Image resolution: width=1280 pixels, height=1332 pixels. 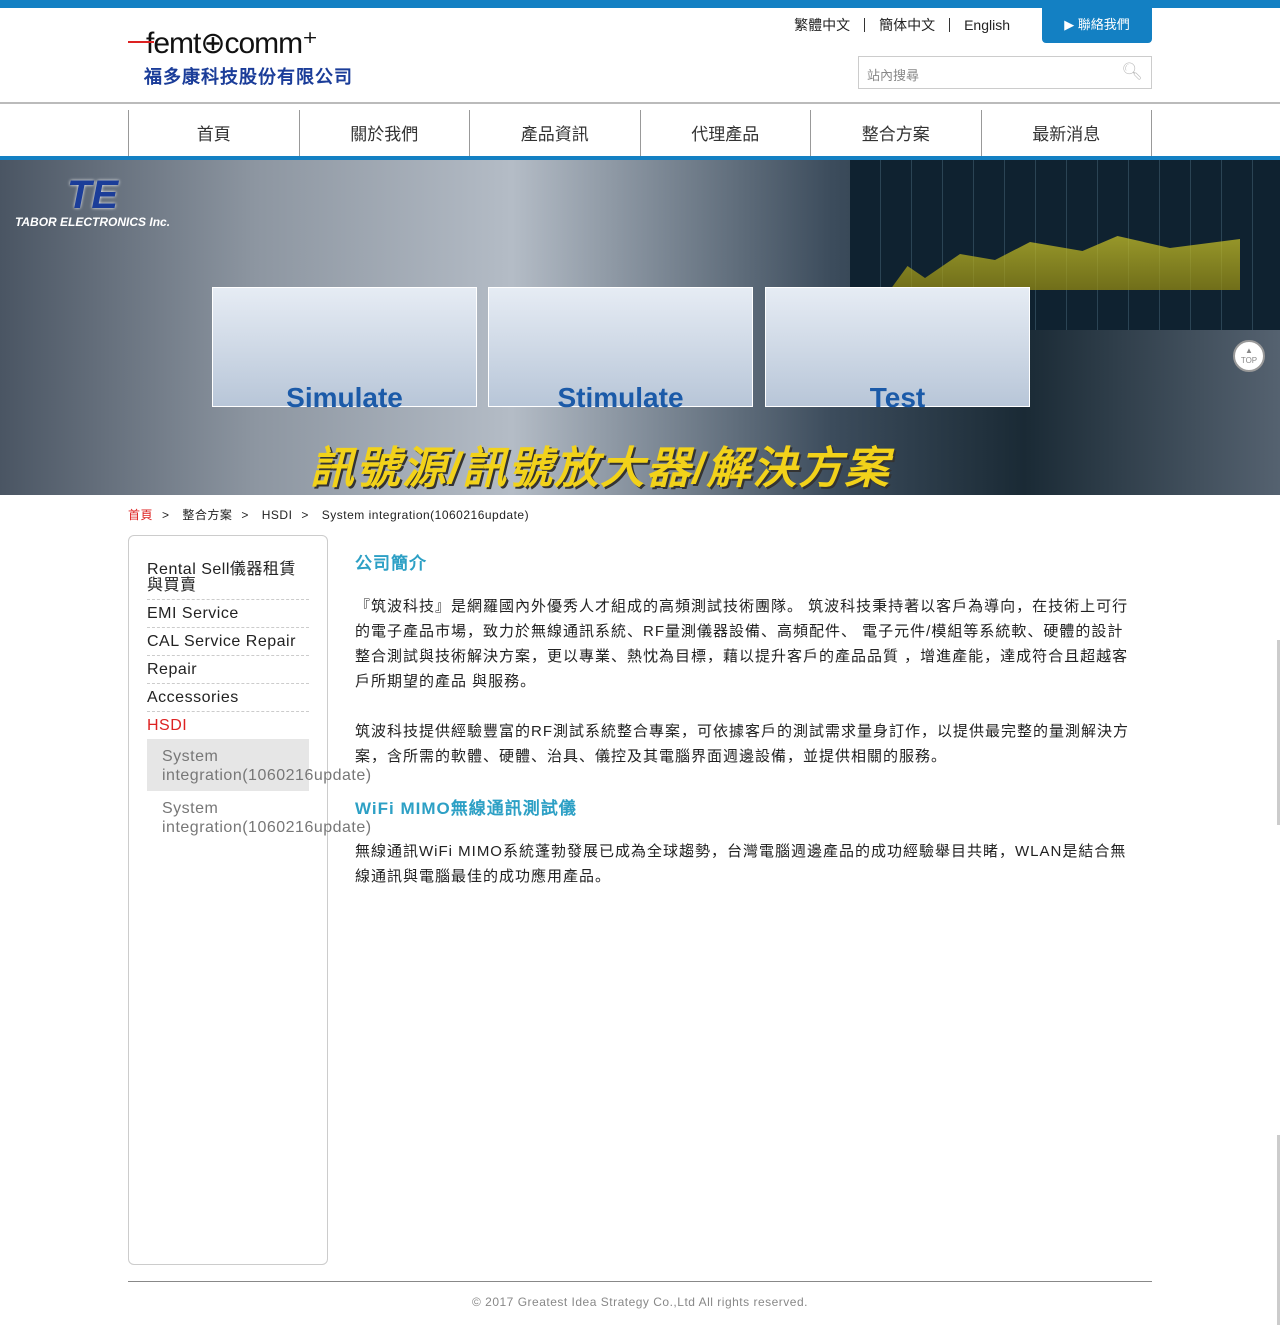 I want to click on breadcrumb-hsdi: HSDI, so click(x=277, y=515).